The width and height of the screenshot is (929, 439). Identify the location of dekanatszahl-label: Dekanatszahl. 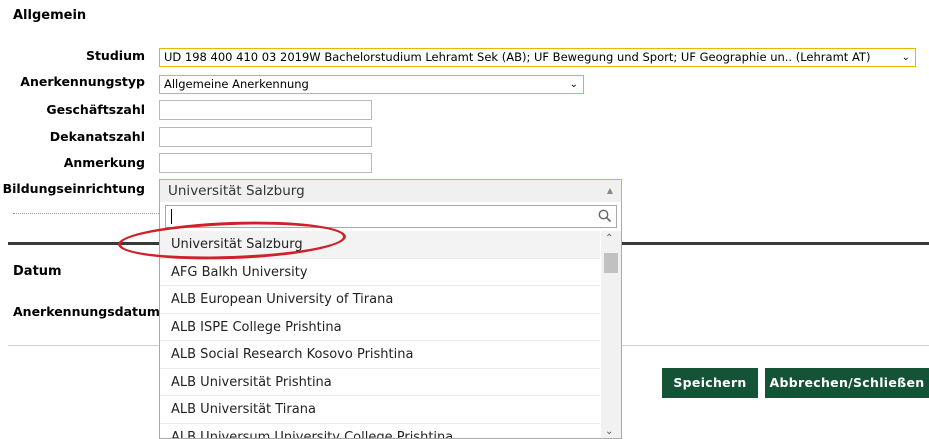
(97, 136).